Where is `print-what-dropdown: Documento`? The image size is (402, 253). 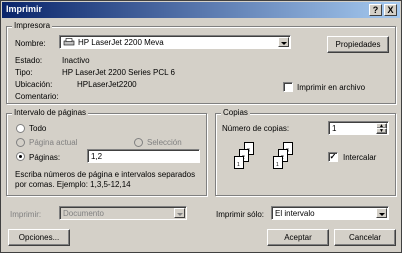 print-what-dropdown: Documento is located at coordinates (123, 213).